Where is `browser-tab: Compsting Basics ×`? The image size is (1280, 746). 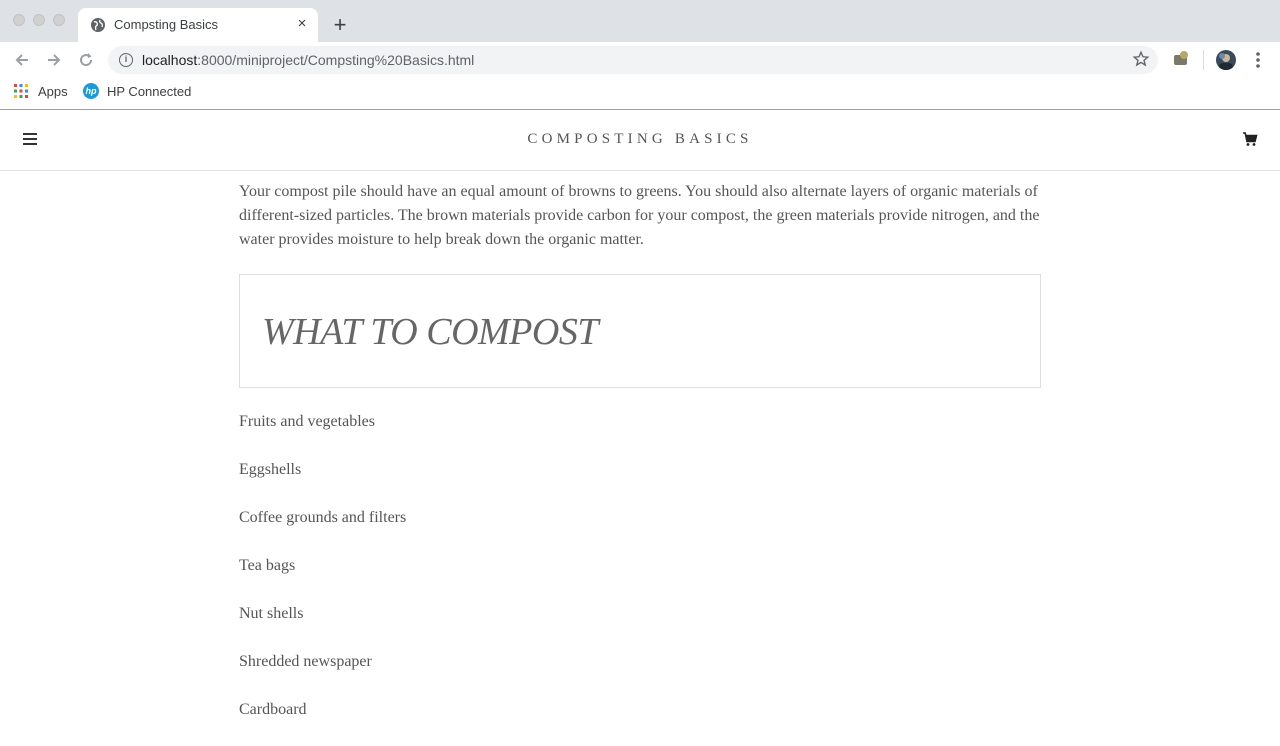 browser-tab: Compsting Basics × is located at coordinates (198, 25).